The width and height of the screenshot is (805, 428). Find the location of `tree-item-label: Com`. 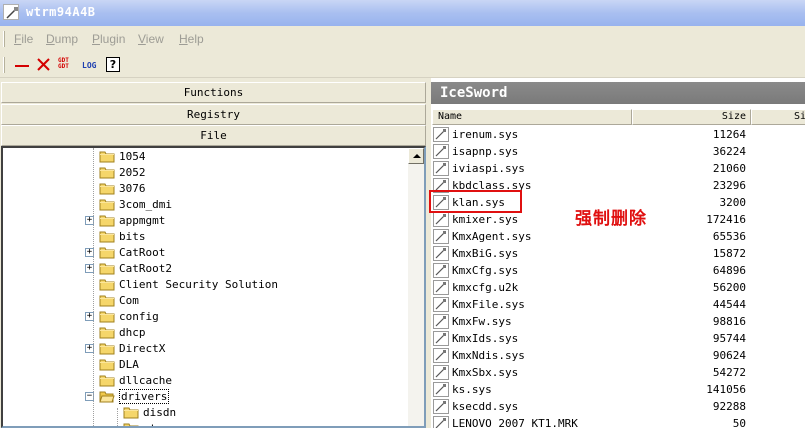

tree-item-label: Com is located at coordinates (129, 300).